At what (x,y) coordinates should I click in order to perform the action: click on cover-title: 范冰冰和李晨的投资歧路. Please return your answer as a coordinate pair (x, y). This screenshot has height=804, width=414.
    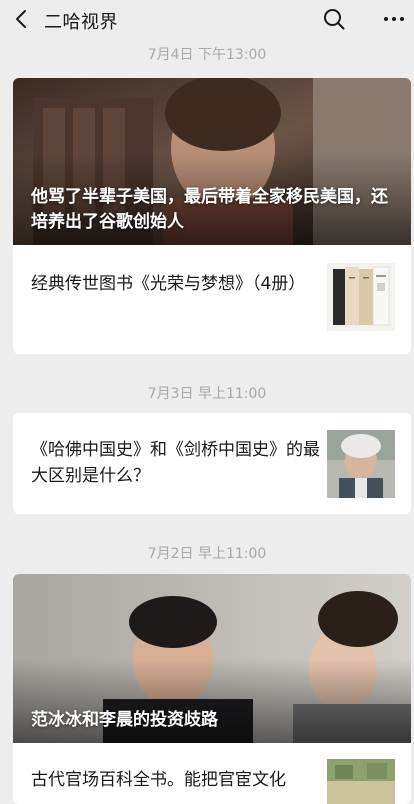
    Looking at the image, I should click on (124, 720).